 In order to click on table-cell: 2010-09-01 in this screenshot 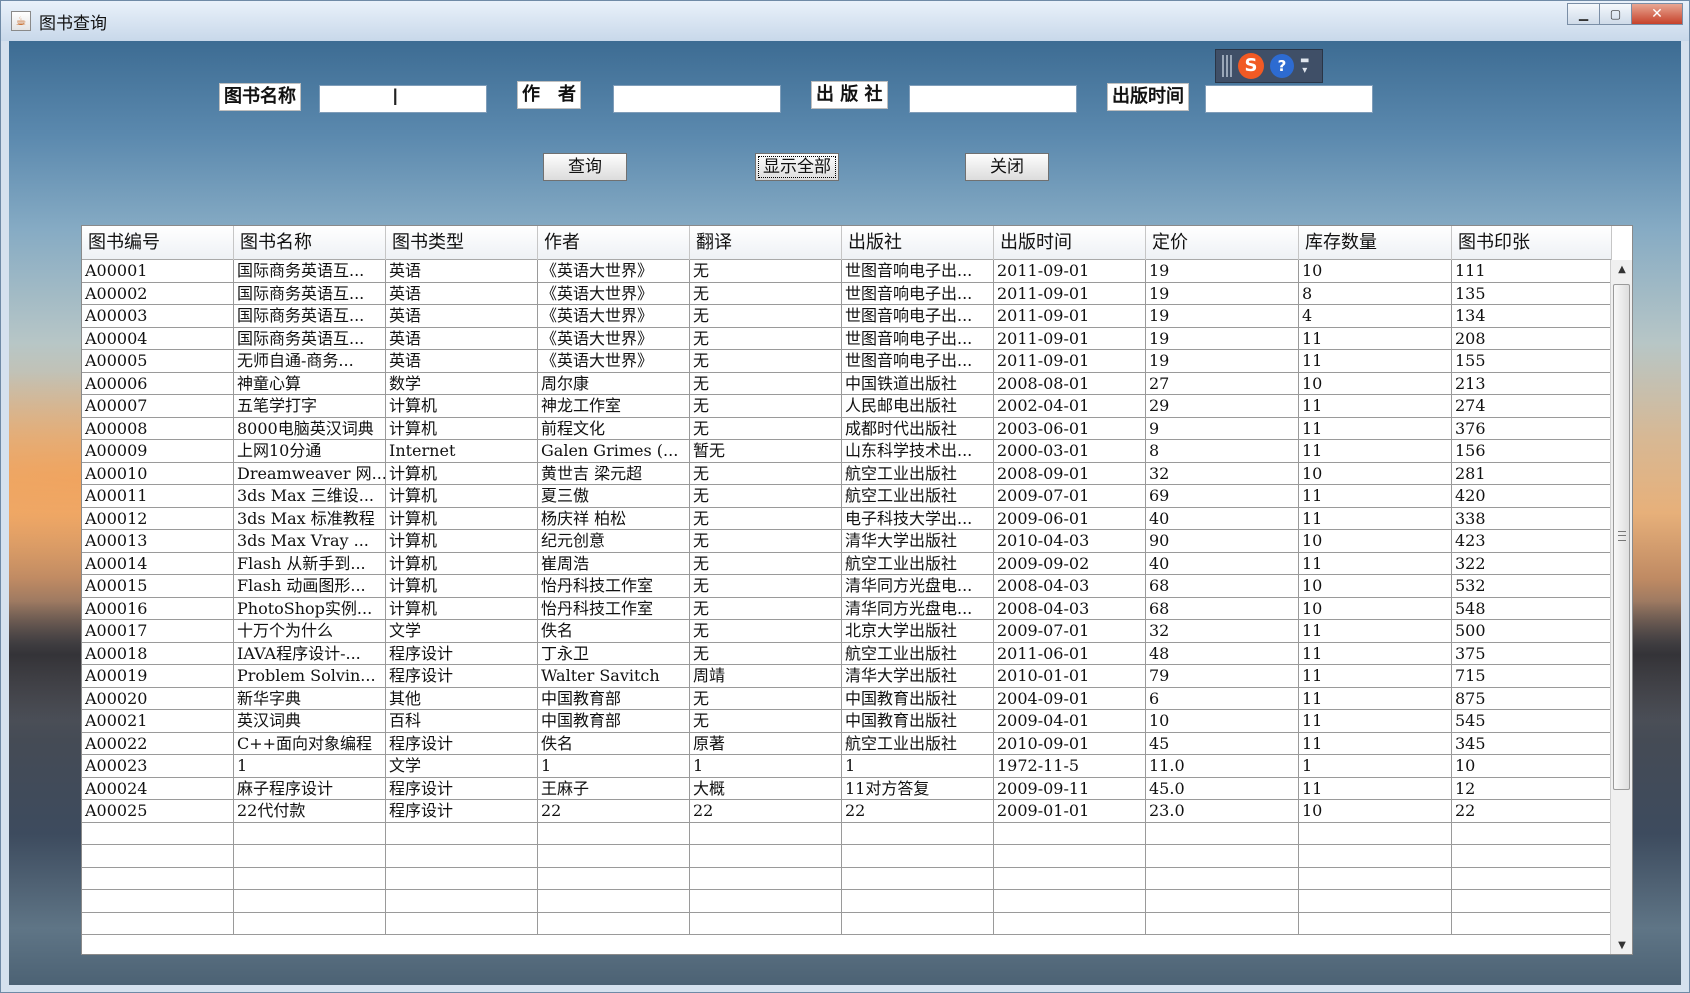, I will do `click(1070, 743)`.